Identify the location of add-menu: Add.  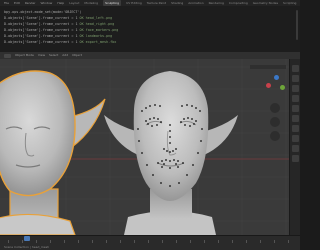
(65, 55).